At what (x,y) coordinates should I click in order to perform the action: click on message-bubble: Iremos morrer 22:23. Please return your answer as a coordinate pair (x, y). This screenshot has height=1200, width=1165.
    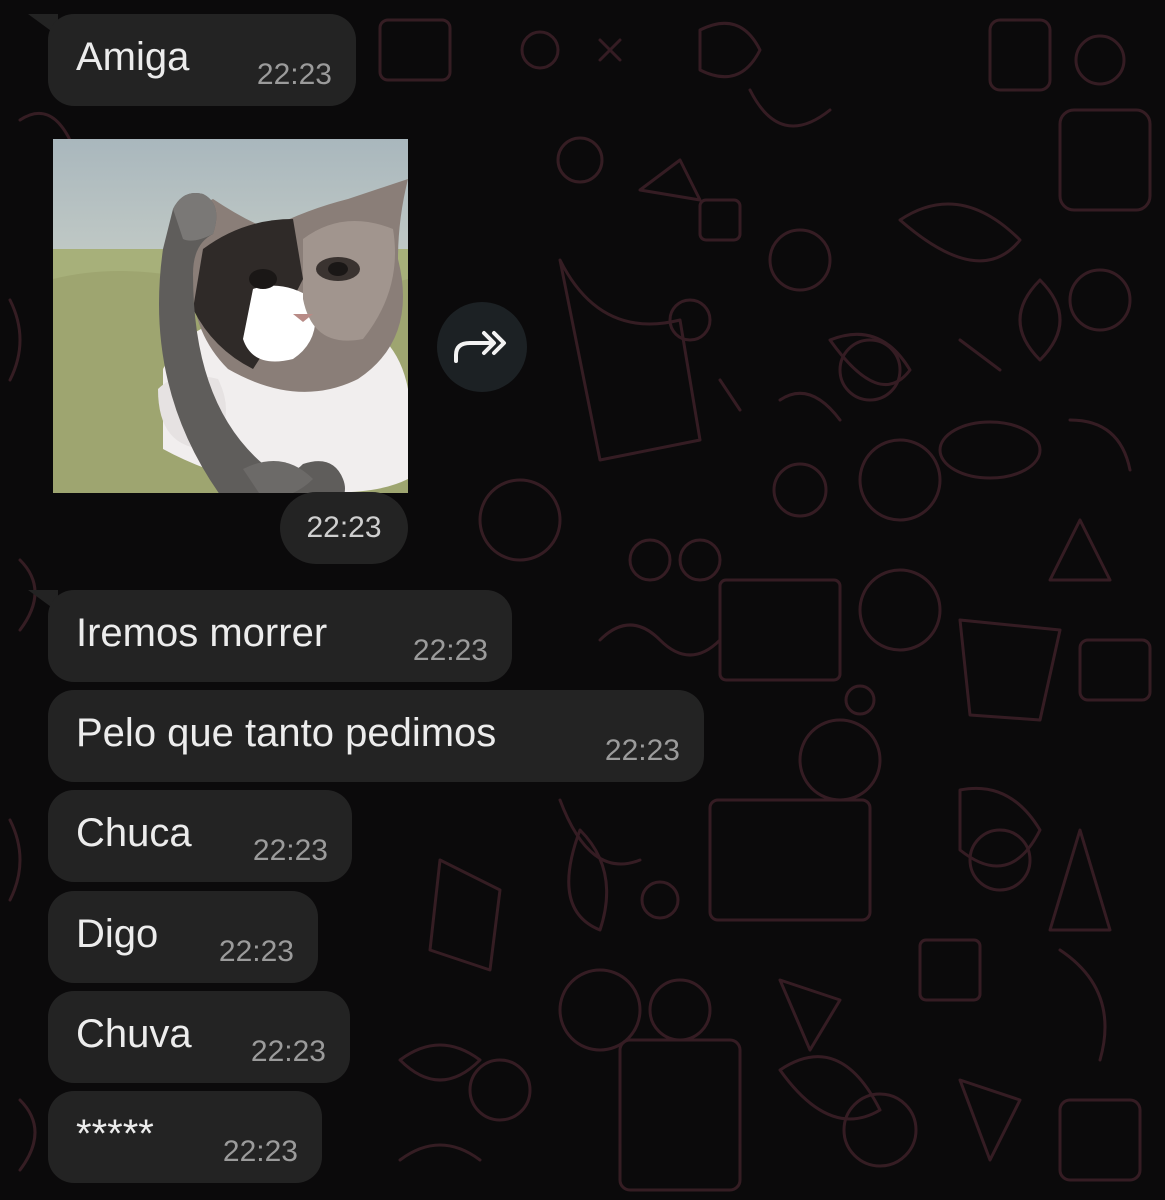
    Looking at the image, I should click on (280, 636).